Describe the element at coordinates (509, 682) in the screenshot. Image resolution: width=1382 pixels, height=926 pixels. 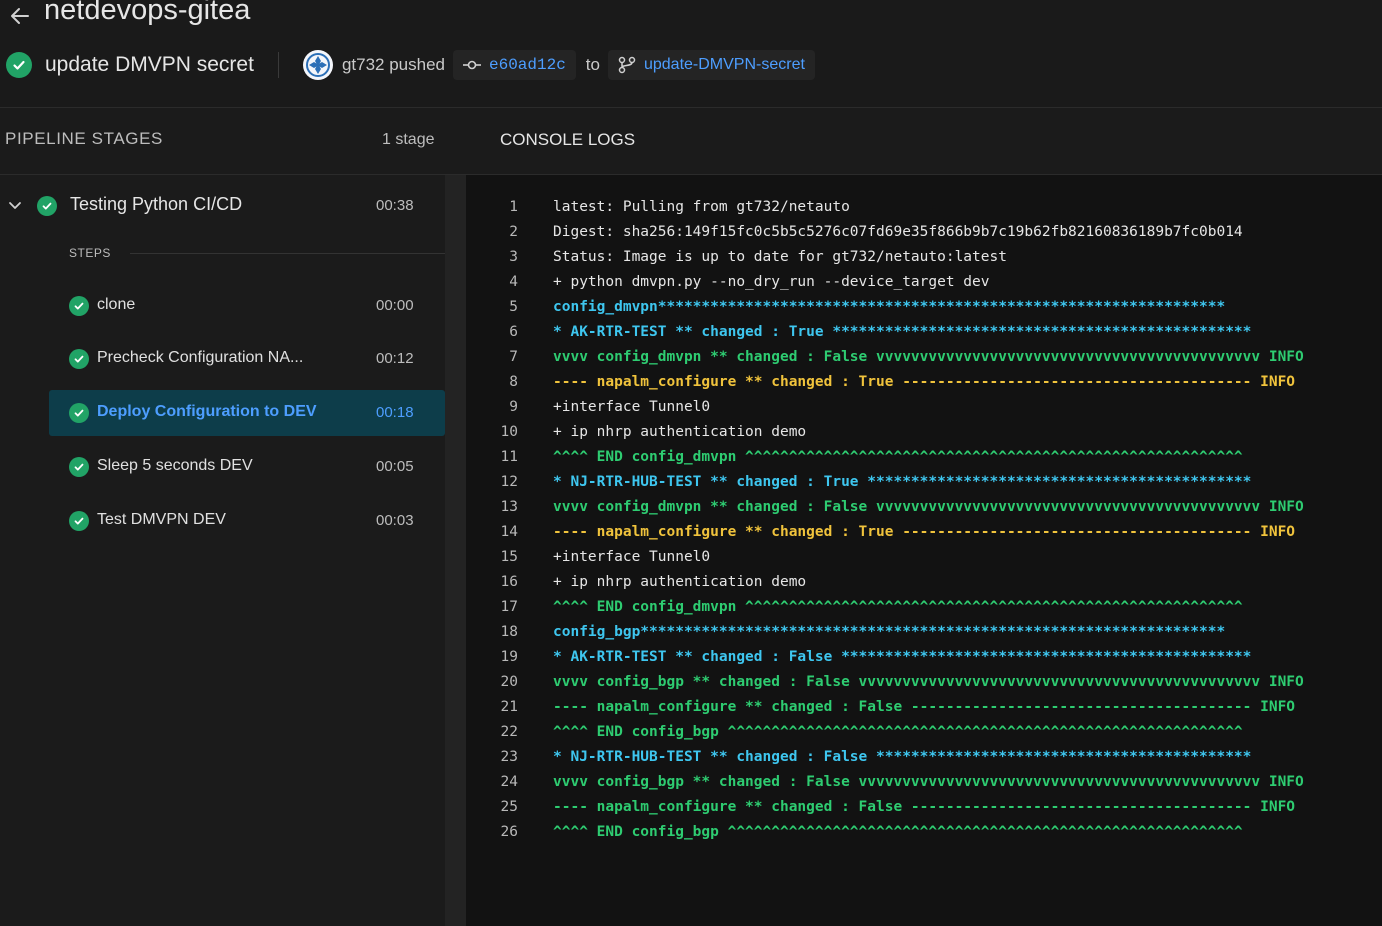
I see `line-number: 20` at that location.